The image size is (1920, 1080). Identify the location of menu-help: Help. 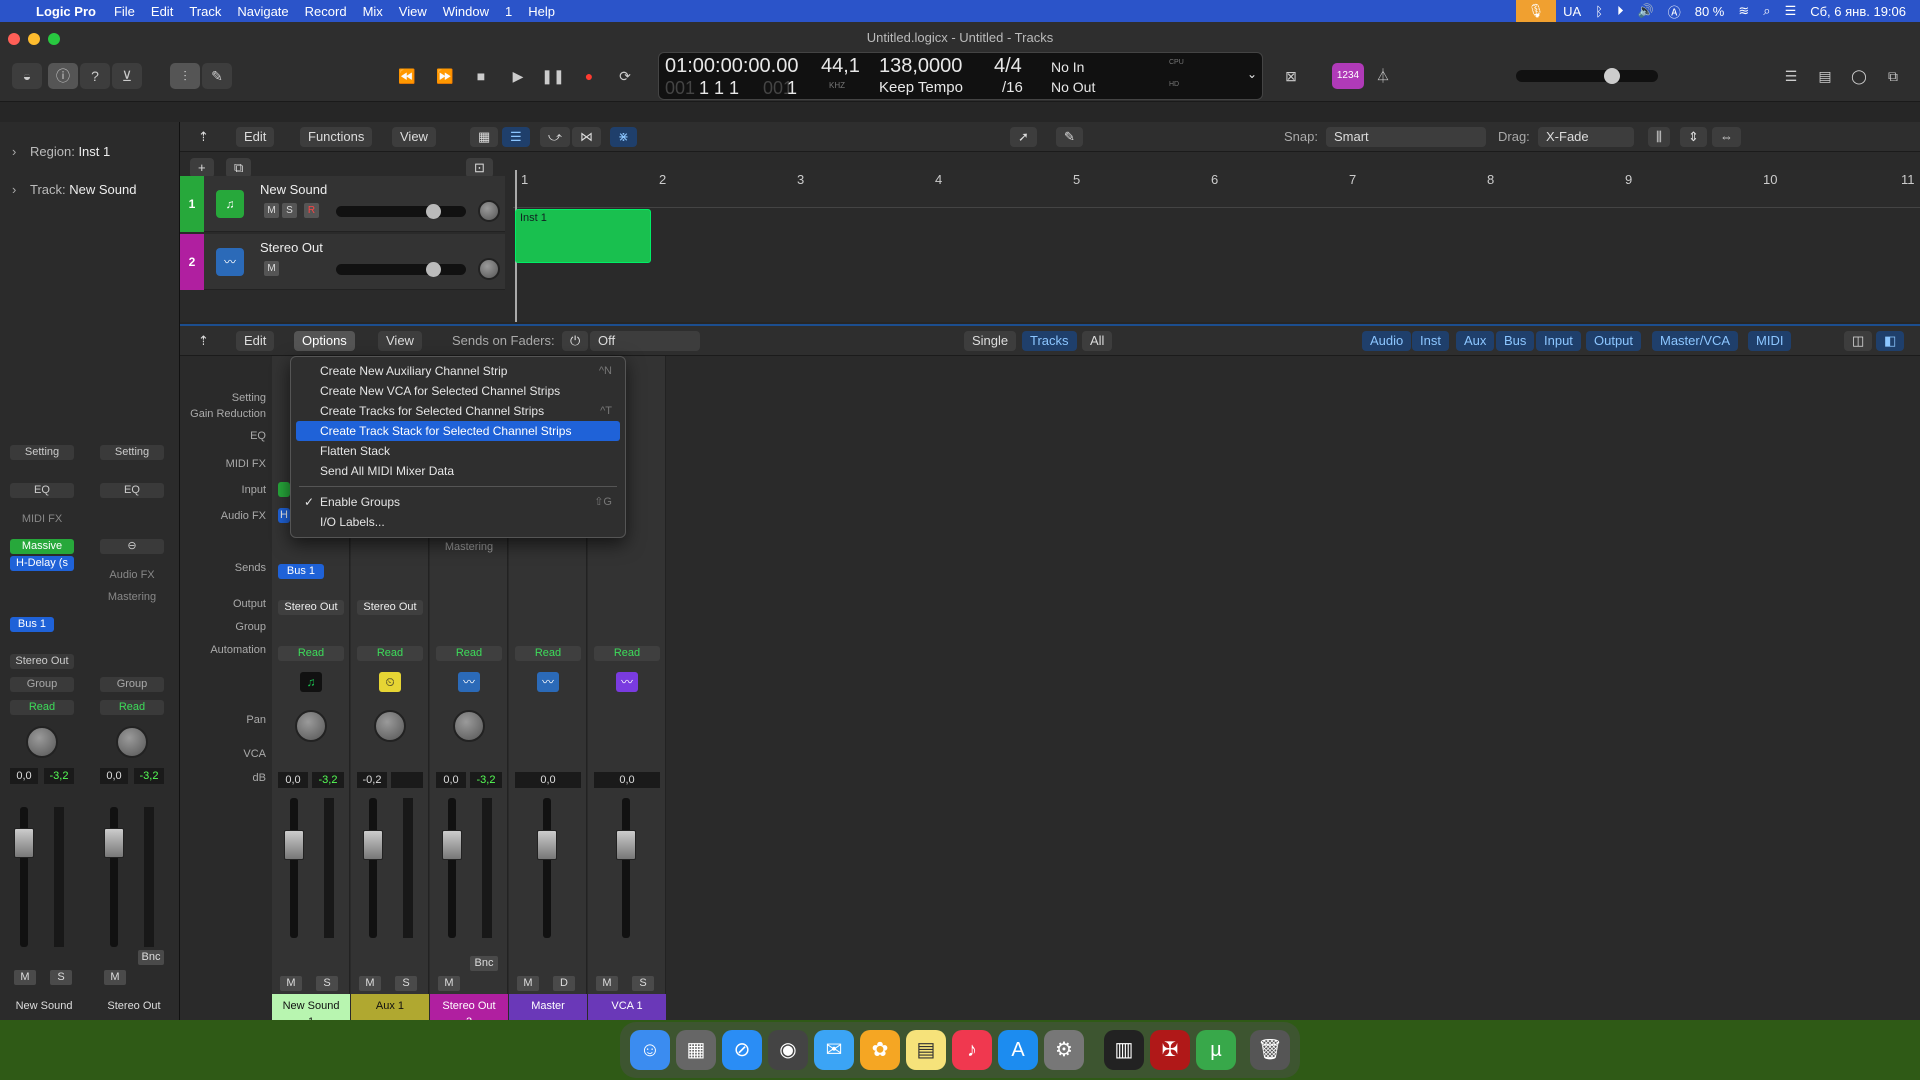
(541, 11).